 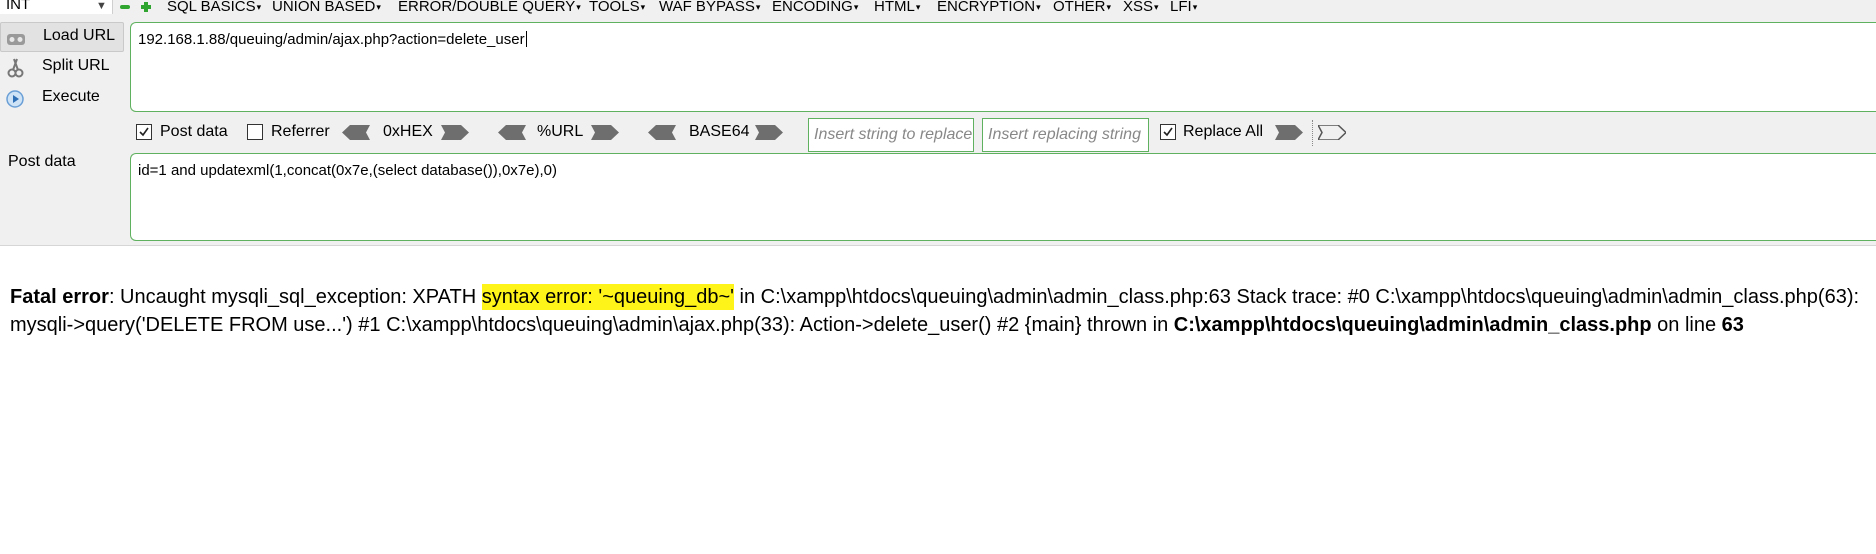 I want to click on post-data-label: Post data, so click(x=42, y=161).